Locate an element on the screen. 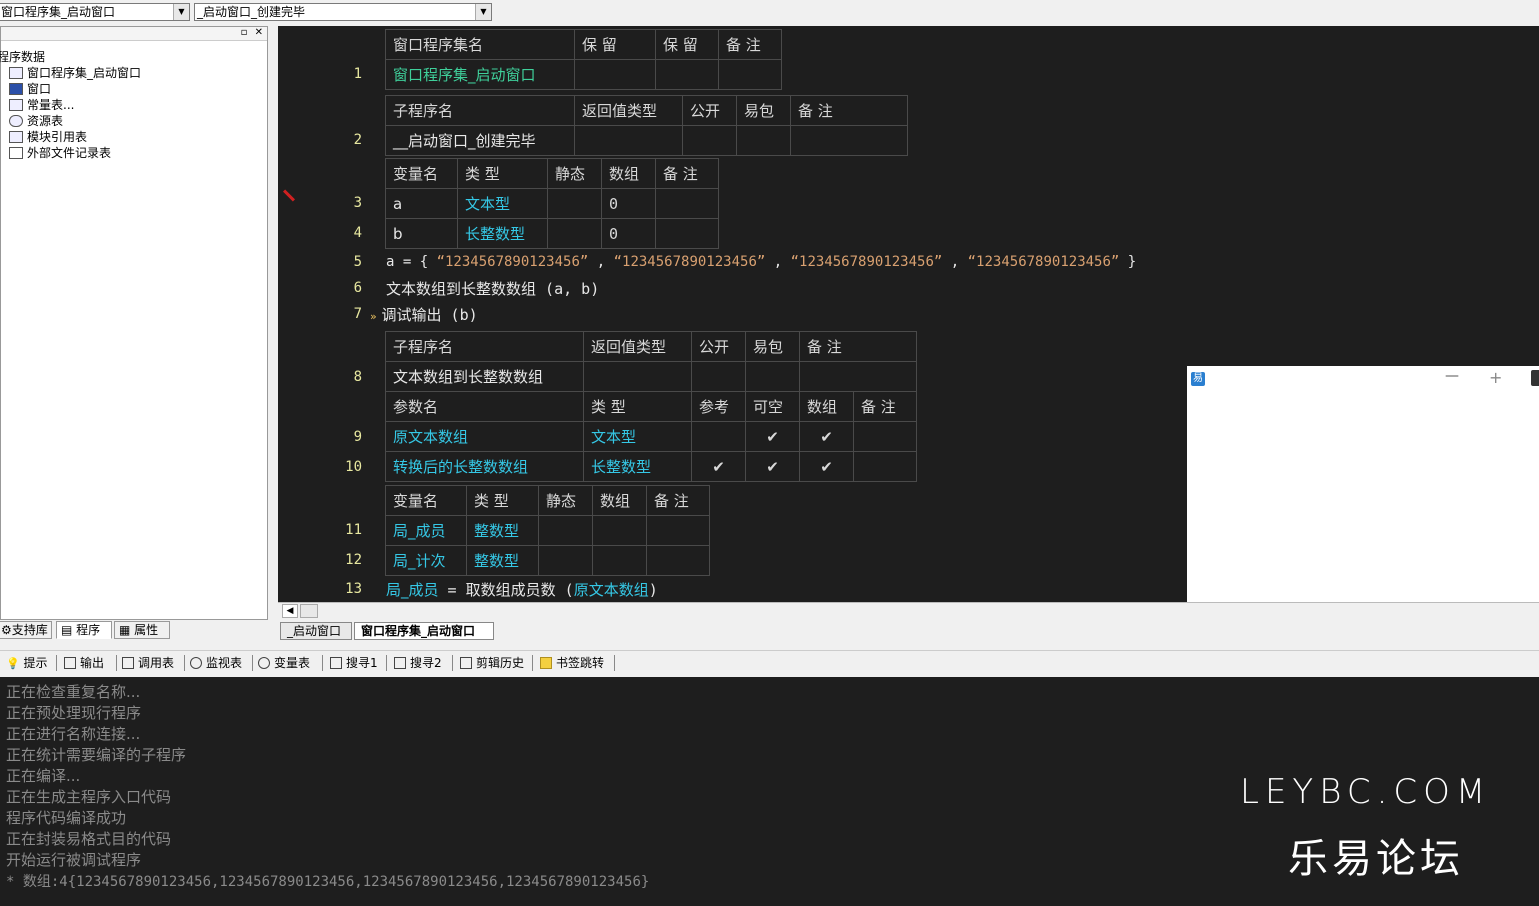 Image resolution: width=1539 pixels, height=906 pixels. code-line-6: 文本数组到长整数数组 (a, b) is located at coordinates (492, 288).